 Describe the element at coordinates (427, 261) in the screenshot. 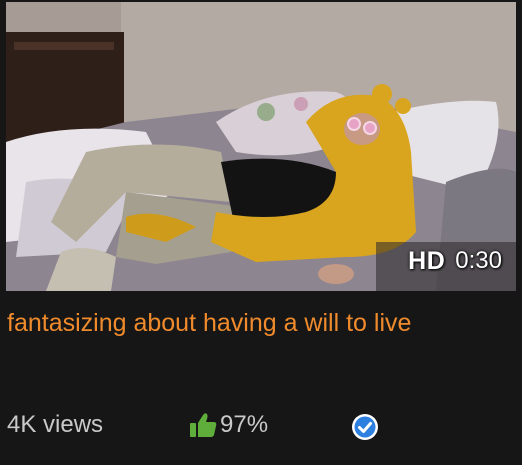

I see `hd-badge: HD` at that location.